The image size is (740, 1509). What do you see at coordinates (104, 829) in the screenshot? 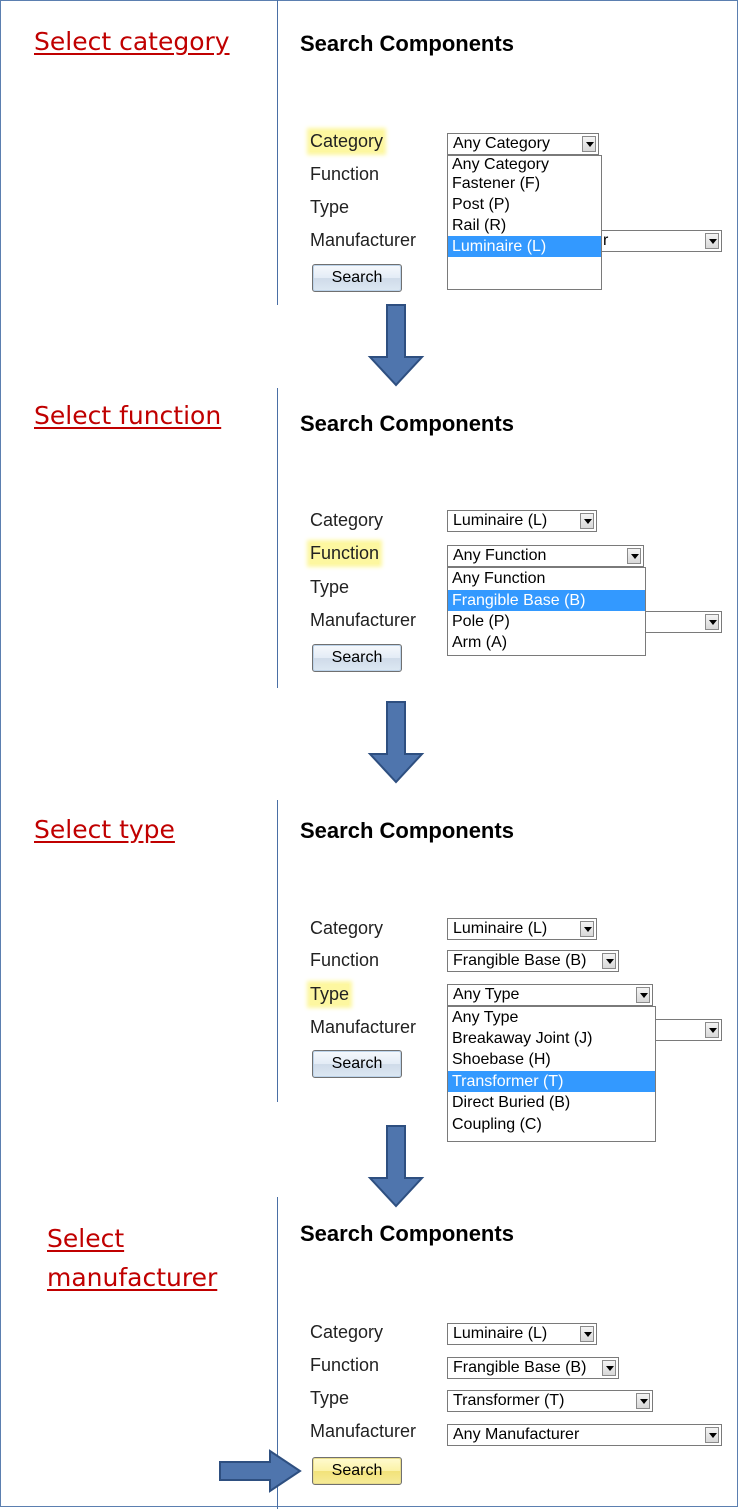
I see `step-label-select-type: Select type` at bounding box center [104, 829].